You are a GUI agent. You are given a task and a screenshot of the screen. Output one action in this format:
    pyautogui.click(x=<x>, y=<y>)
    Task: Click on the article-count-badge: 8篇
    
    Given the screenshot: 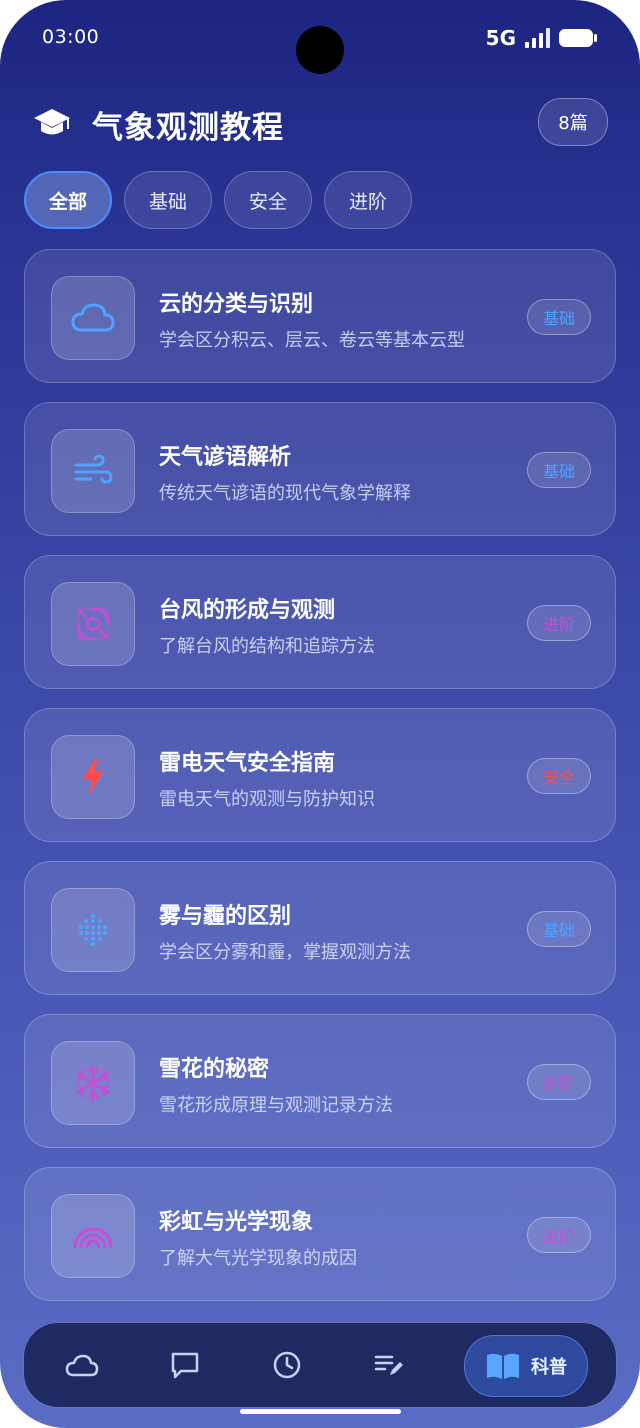 What is the action you would take?
    pyautogui.click(x=573, y=122)
    